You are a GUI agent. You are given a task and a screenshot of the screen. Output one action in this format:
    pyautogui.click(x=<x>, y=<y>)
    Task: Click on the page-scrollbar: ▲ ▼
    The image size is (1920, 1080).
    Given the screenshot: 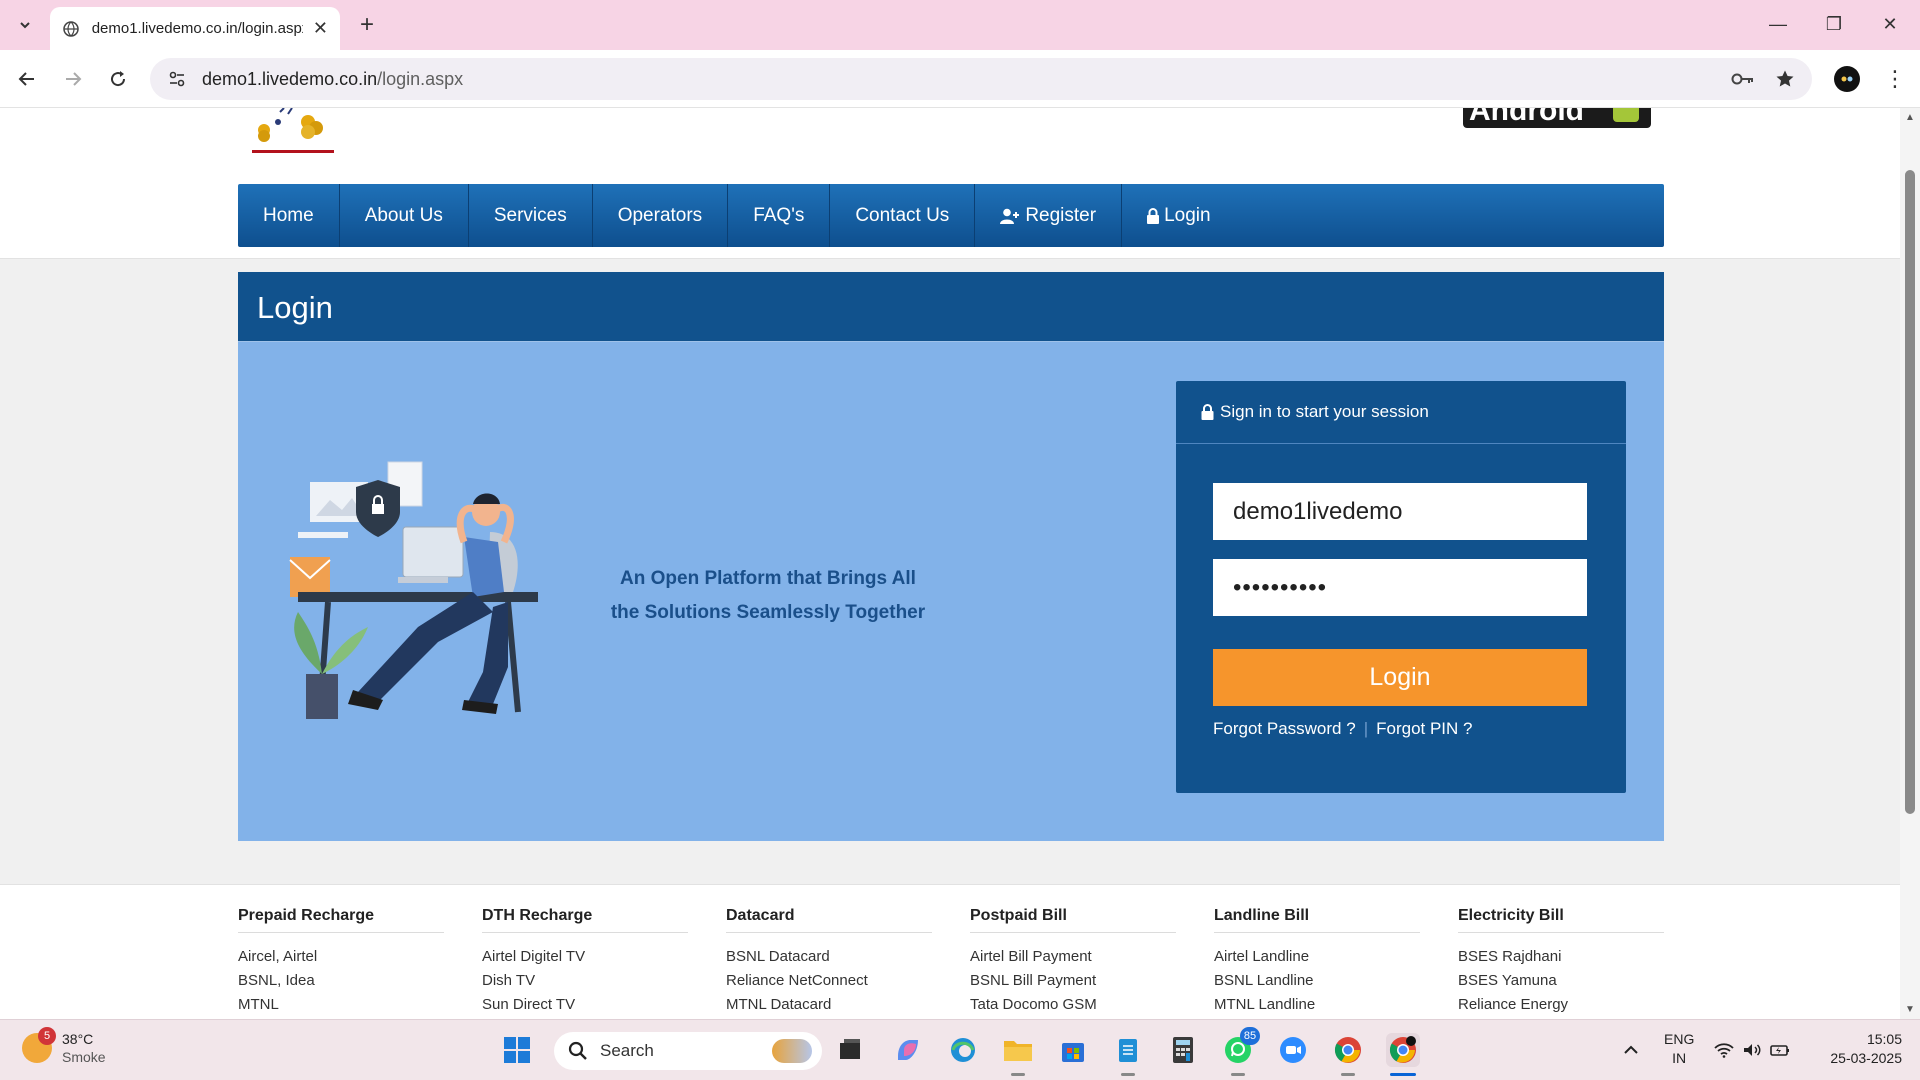 What is the action you would take?
    pyautogui.click(x=1910, y=563)
    